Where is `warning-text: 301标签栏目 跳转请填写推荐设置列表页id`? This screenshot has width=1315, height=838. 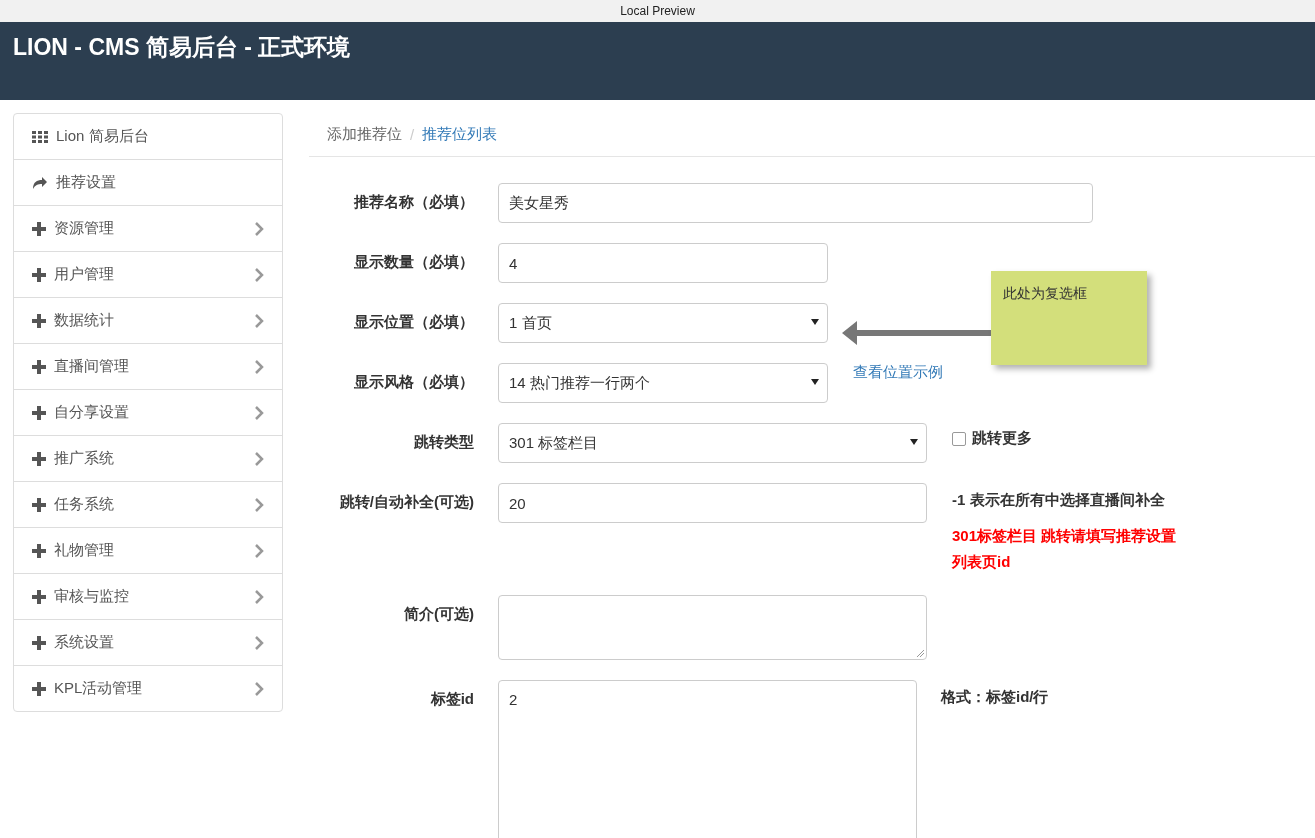 warning-text: 301标签栏目 跳转请填写推荐设置列表页id is located at coordinates (1065, 549).